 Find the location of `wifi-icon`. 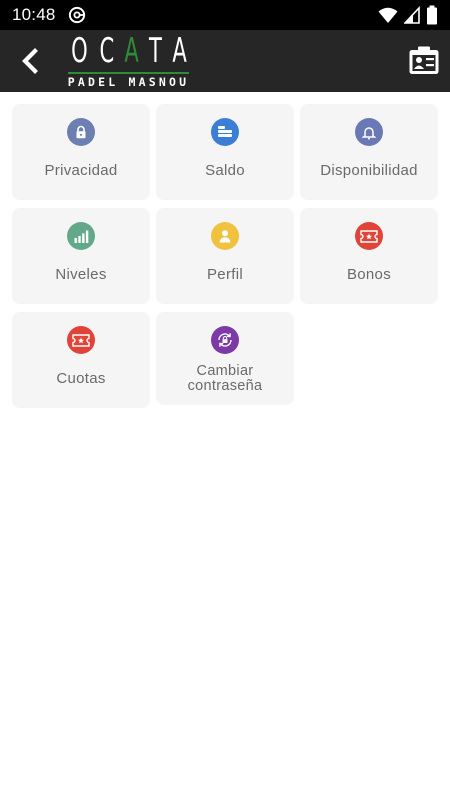

wifi-icon is located at coordinates (388, 15).